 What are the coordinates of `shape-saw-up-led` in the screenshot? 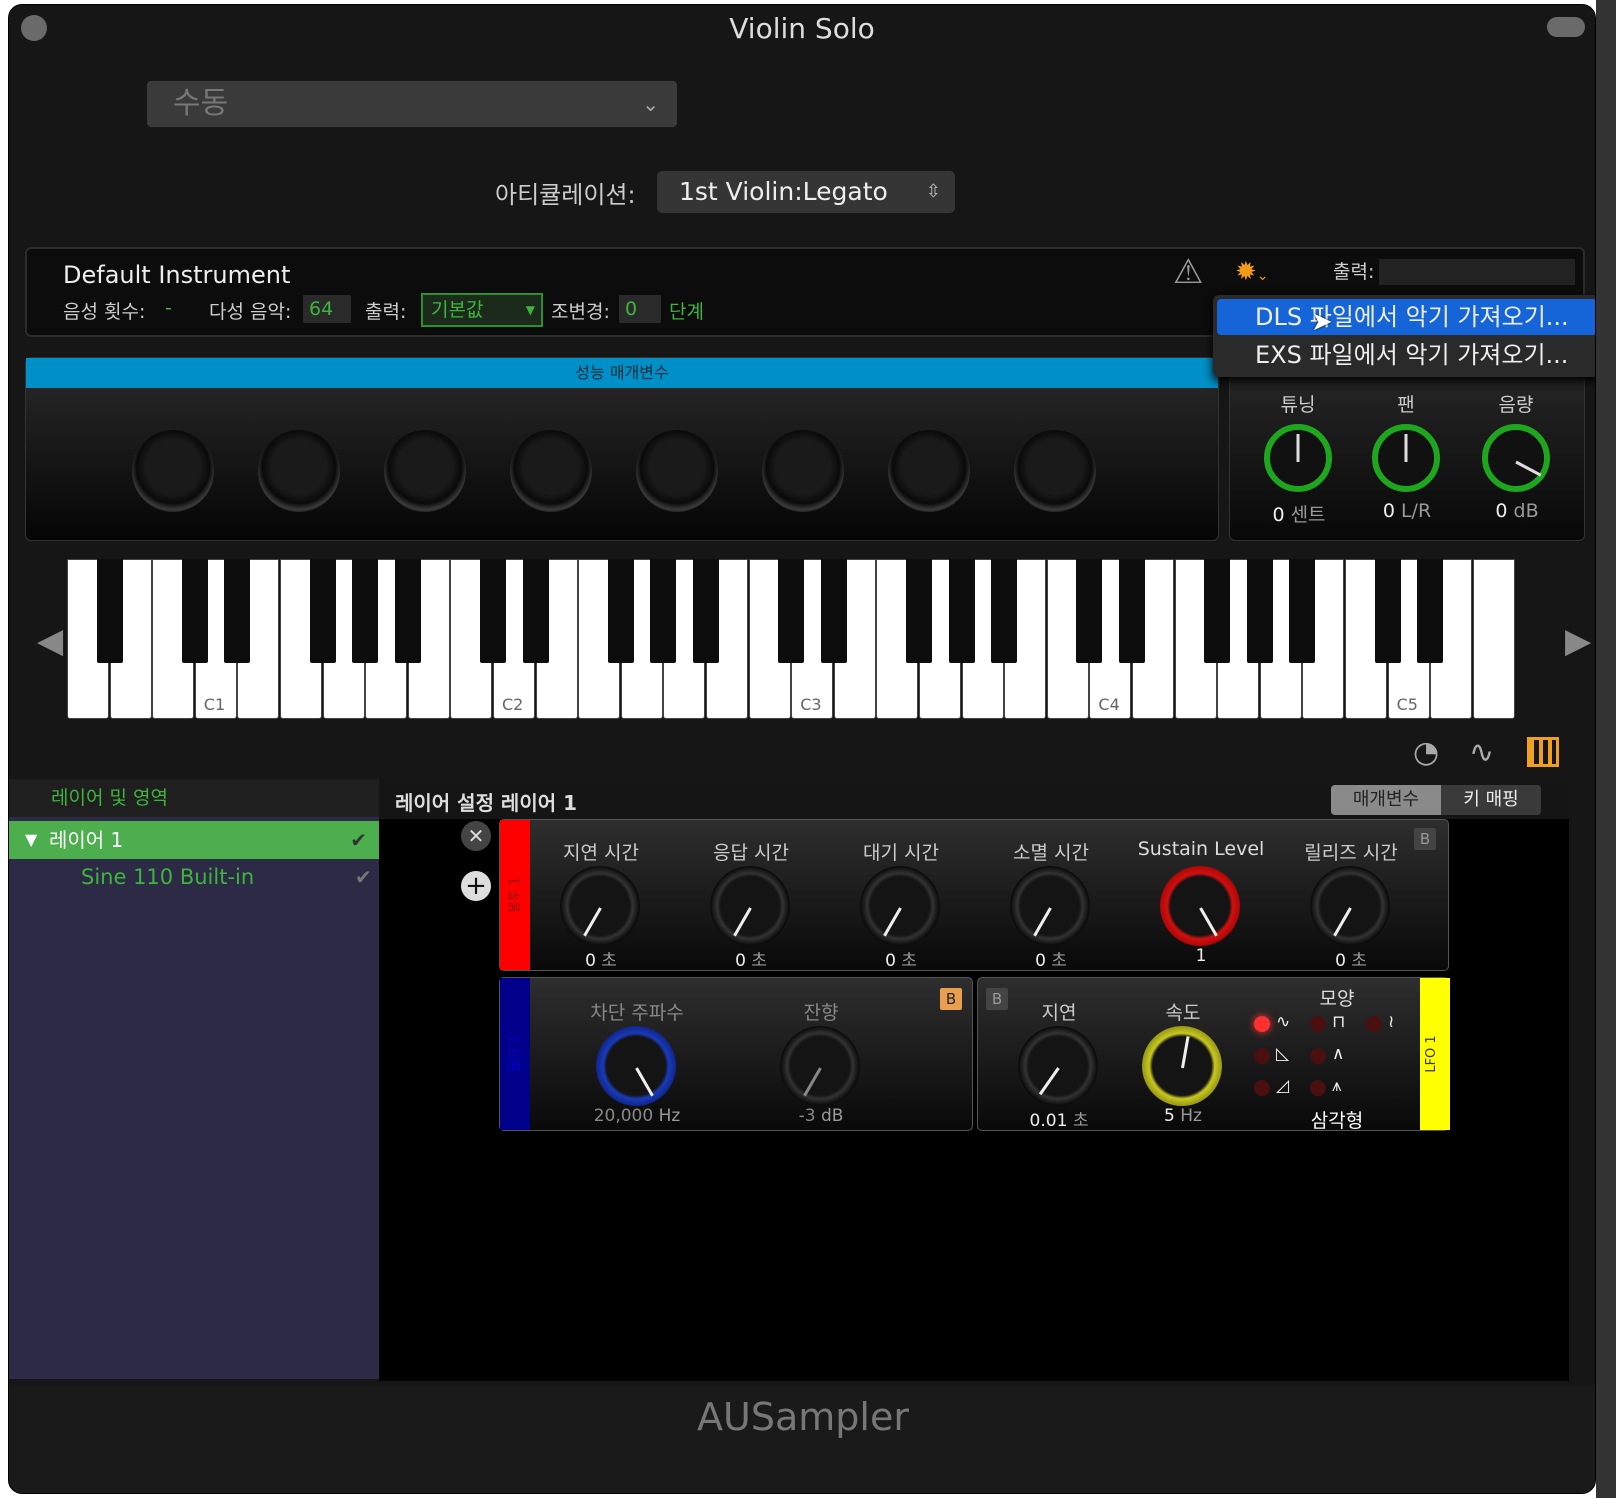 It's located at (1262, 1088).